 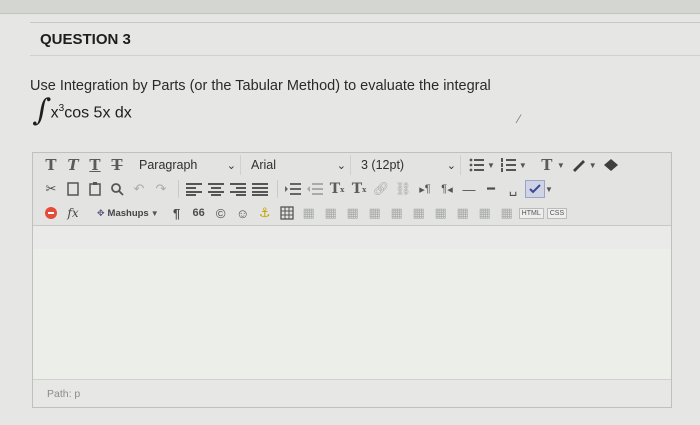 What do you see at coordinates (299, 165) in the screenshot?
I see `font-select: Arial ⌄` at bounding box center [299, 165].